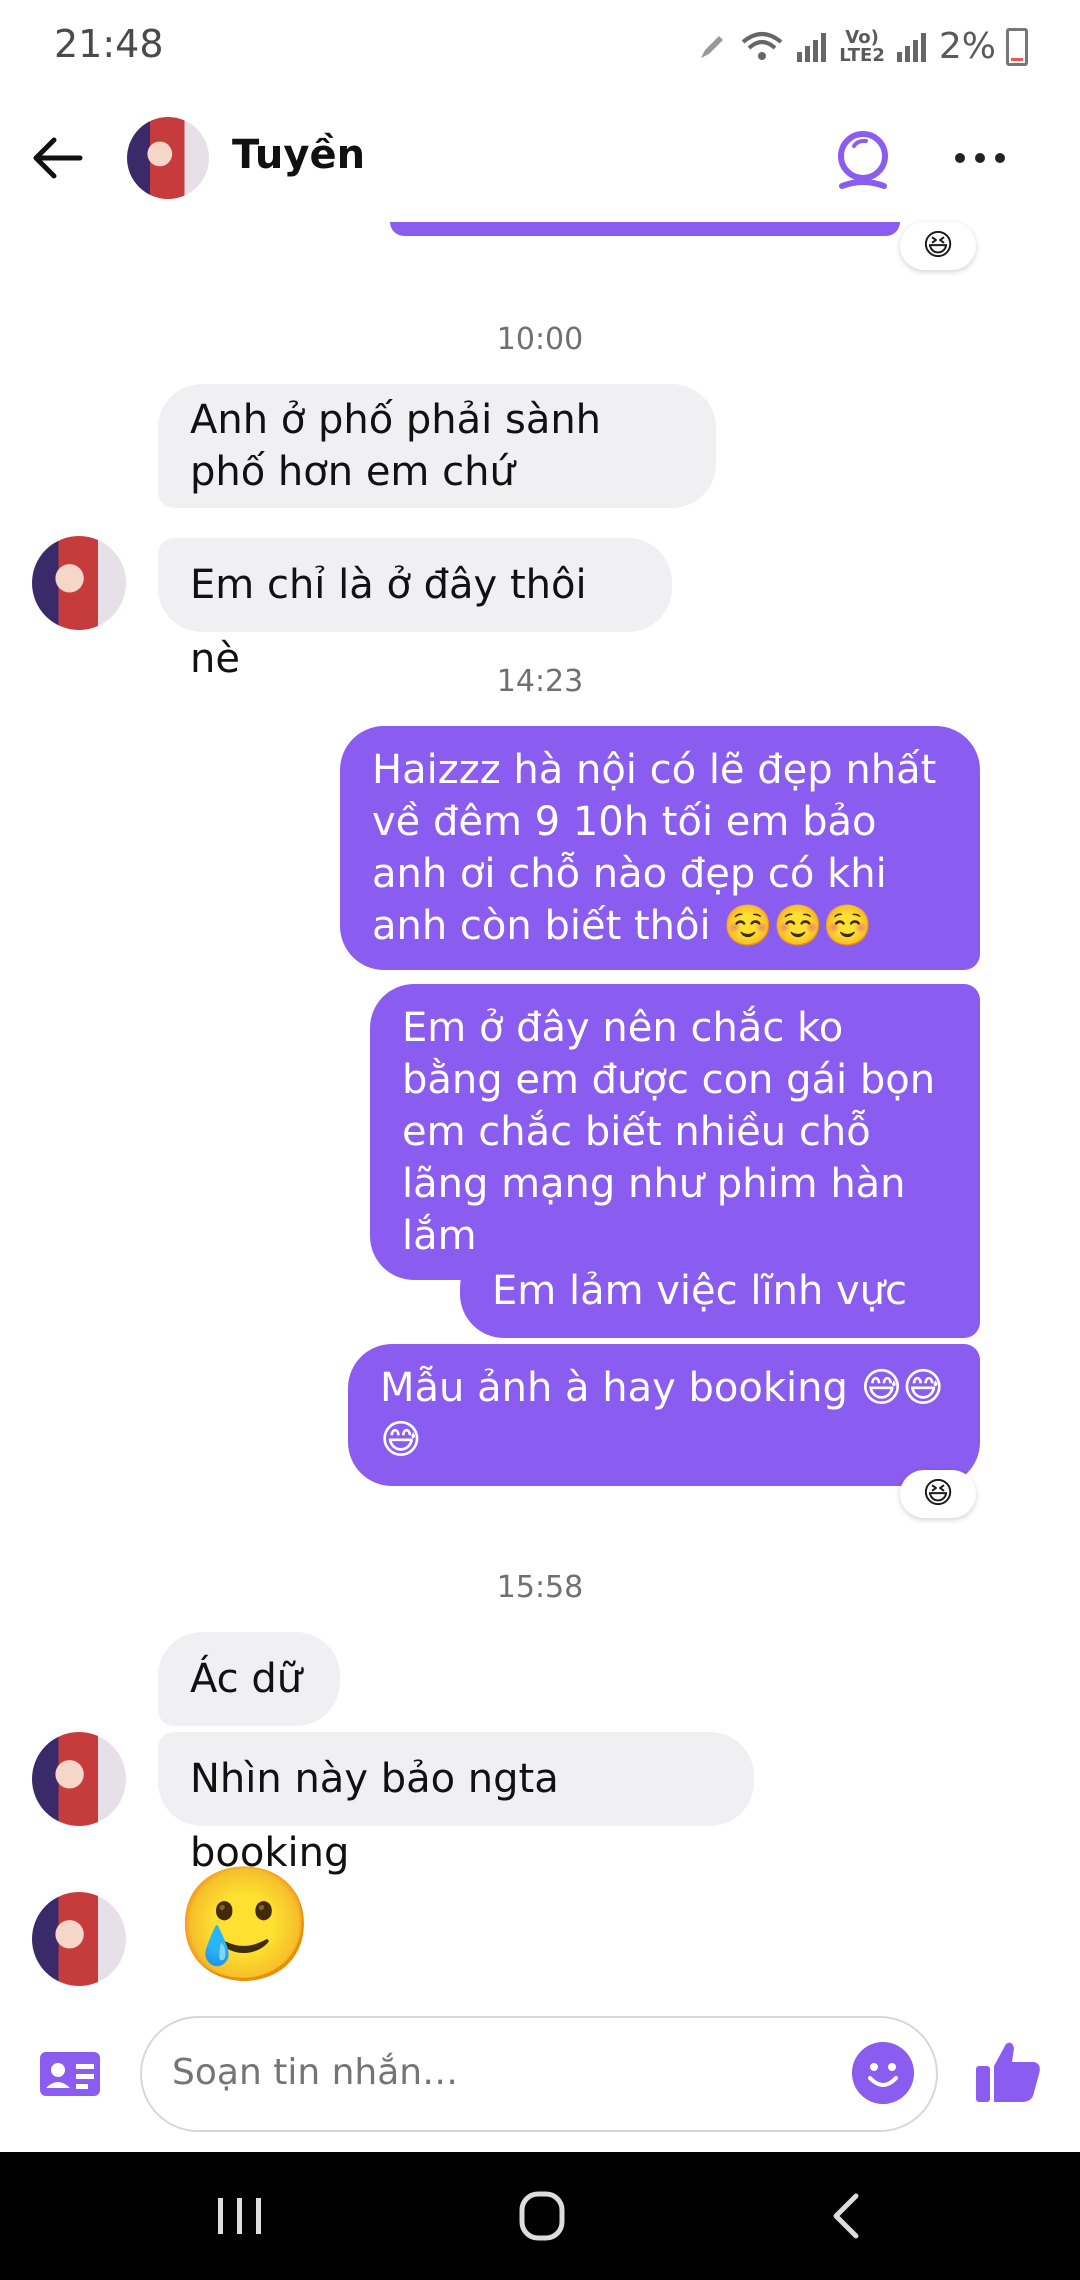 The image size is (1080, 2280). Describe the element at coordinates (240, 2216) in the screenshot. I see `recent-apps-icon` at that location.